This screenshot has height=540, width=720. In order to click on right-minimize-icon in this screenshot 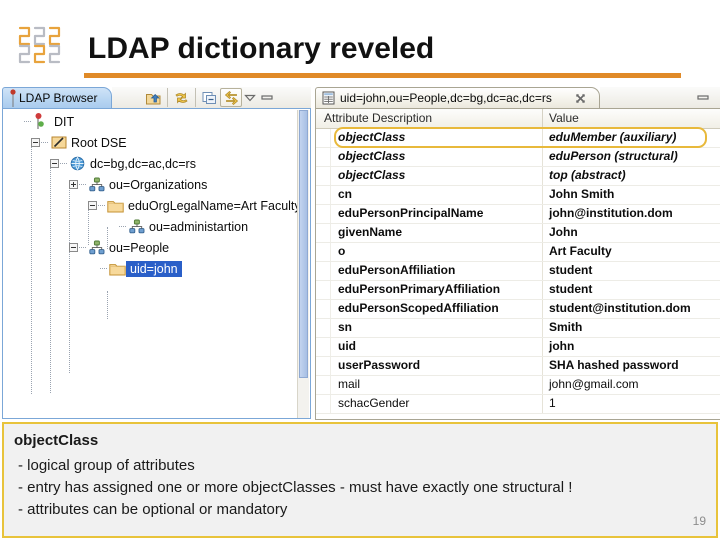, I will do `click(703, 97)`.